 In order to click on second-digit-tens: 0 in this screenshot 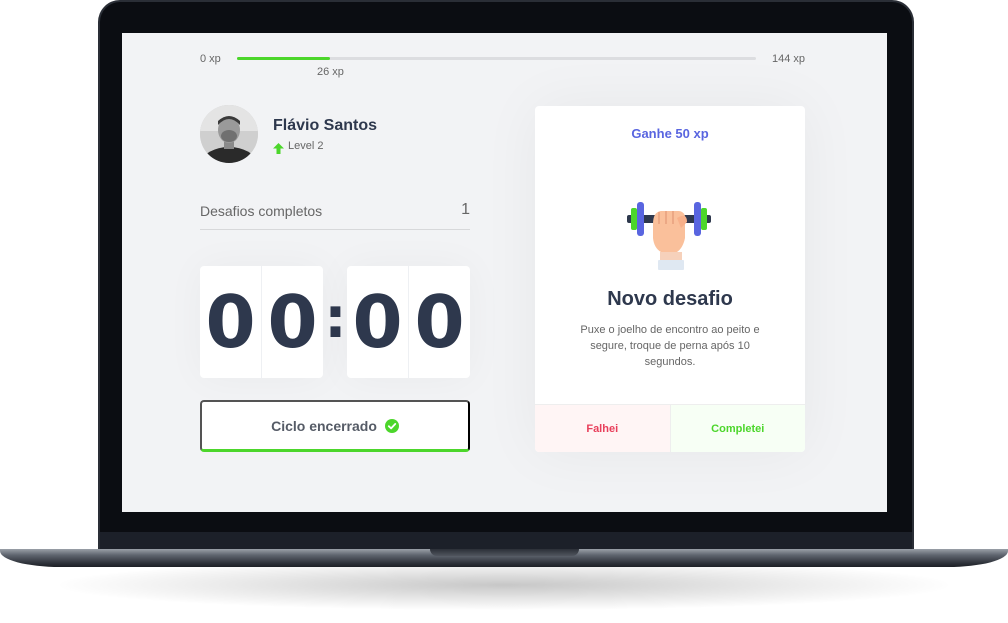, I will do `click(377, 322)`.